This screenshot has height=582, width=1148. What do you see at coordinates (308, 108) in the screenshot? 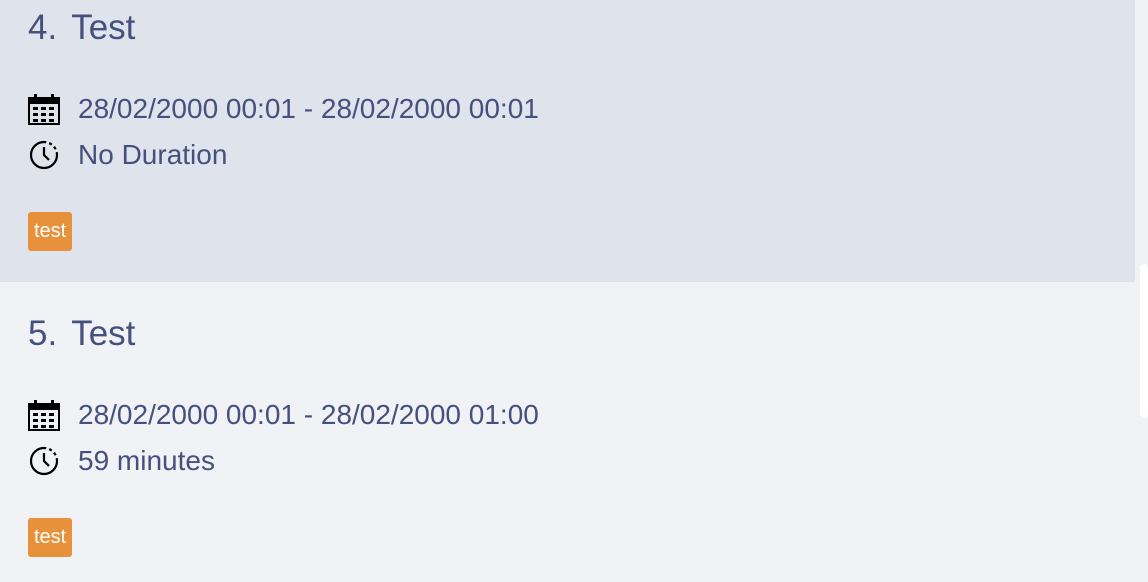
I see `task-datetime: 28/02/2000 00:01 - 28/02/2000 00:01` at bounding box center [308, 108].